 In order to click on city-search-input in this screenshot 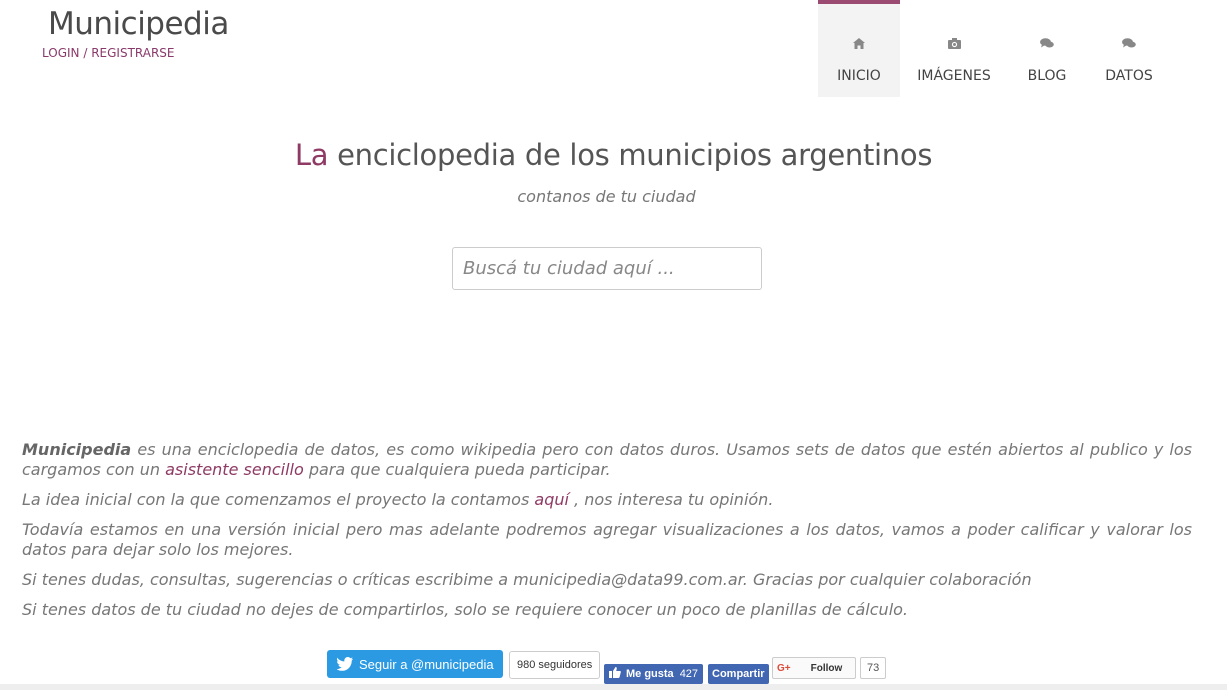, I will do `click(607, 268)`.